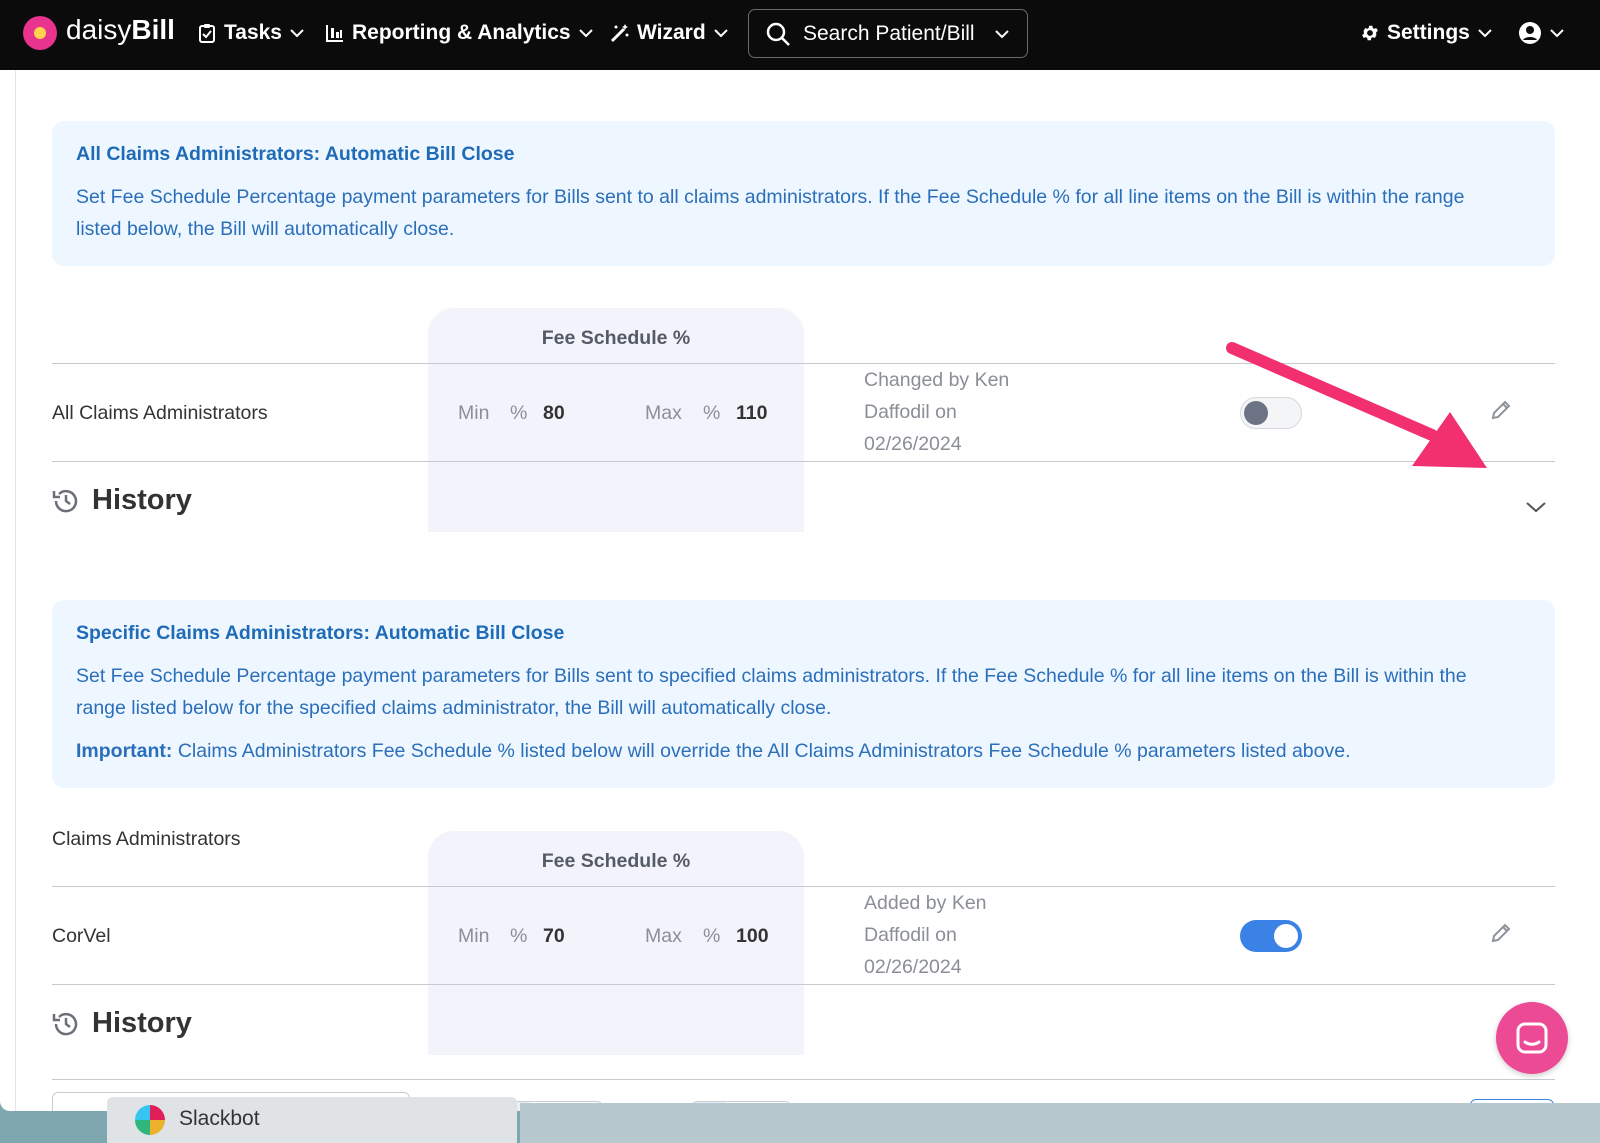  I want to click on brand-light: daisy, so click(99, 29).